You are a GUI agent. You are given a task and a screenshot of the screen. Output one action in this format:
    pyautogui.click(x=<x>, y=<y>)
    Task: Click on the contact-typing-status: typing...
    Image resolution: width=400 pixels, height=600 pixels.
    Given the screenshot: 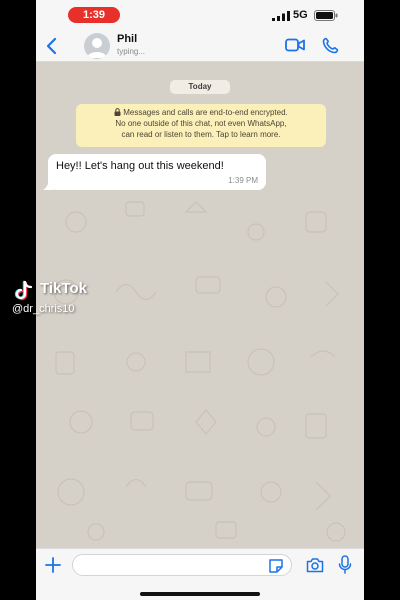 What is the action you would take?
    pyautogui.click(x=131, y=51)
    